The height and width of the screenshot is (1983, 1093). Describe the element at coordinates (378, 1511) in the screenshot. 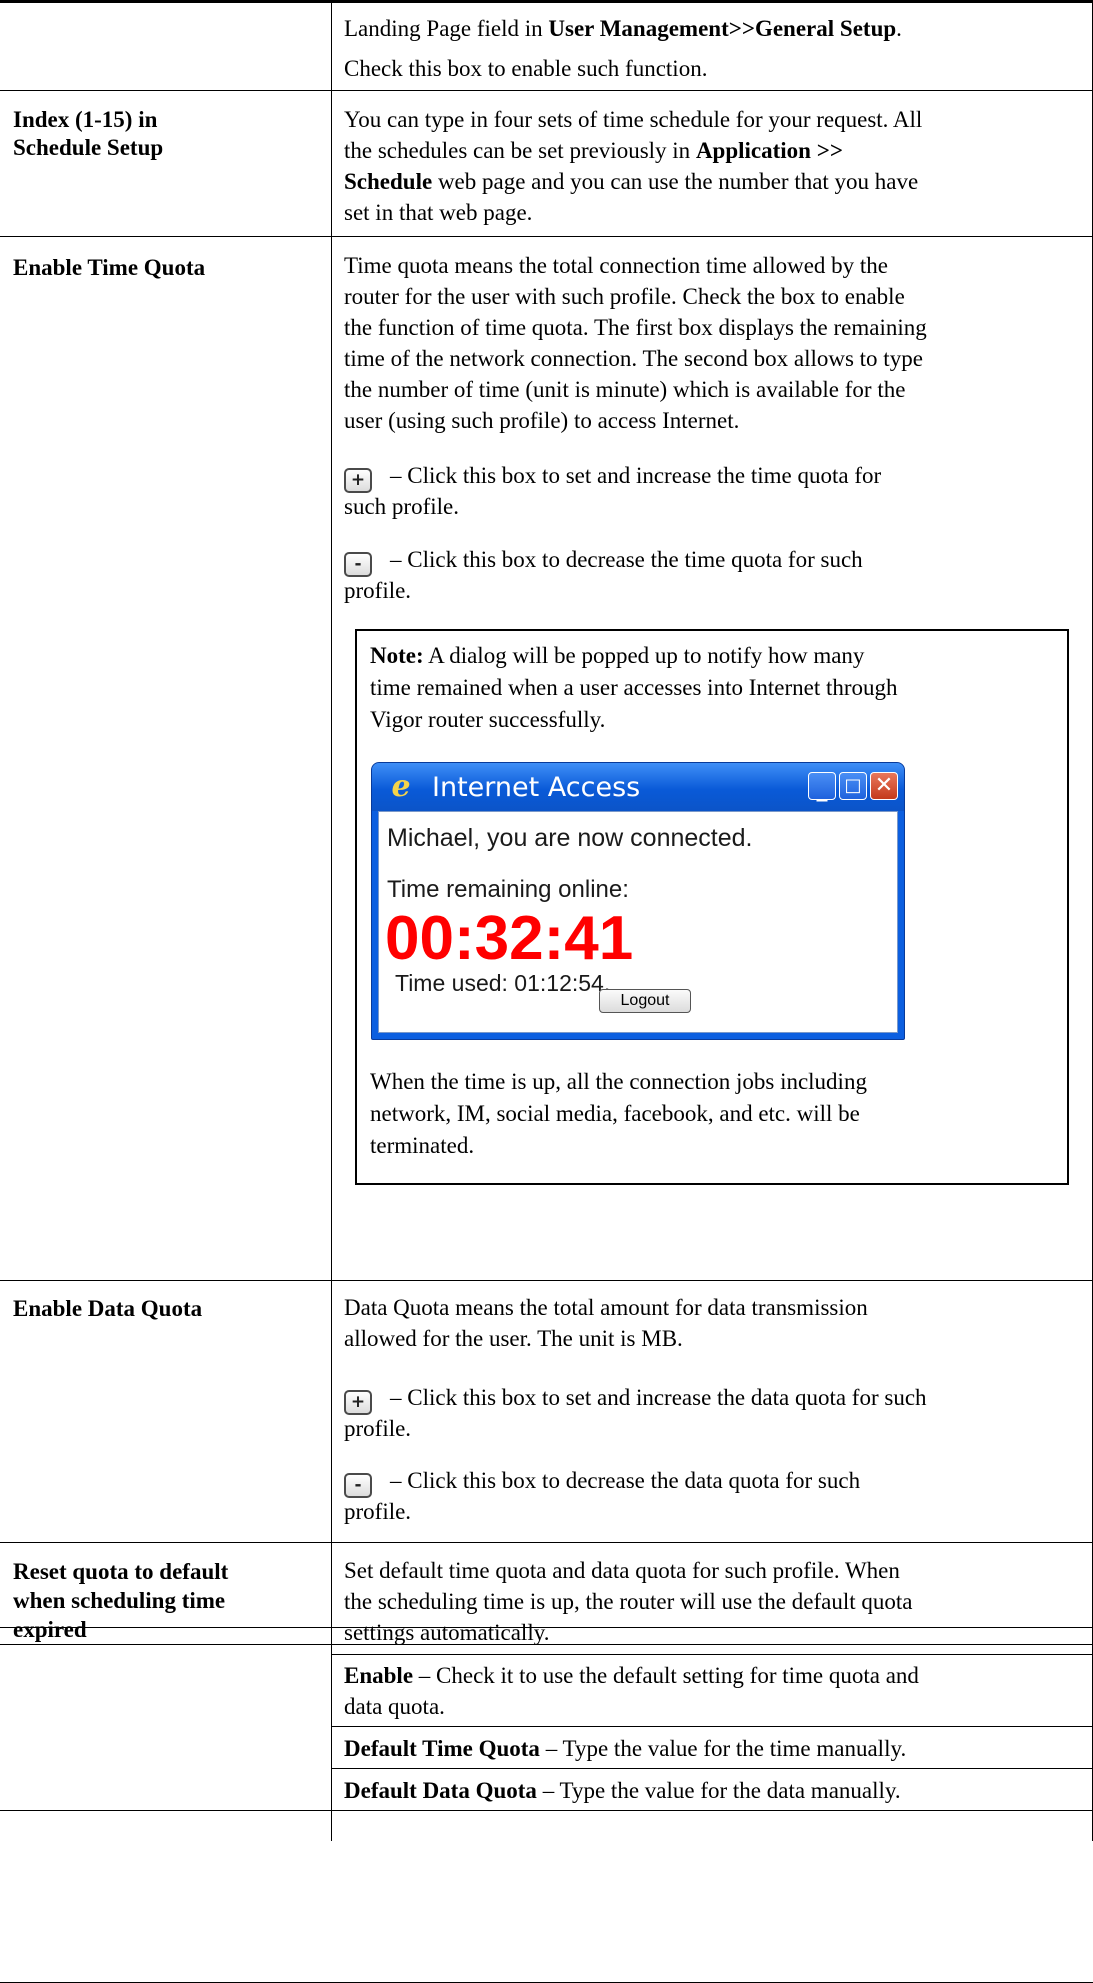

I see `data-minus-line-2: profile.` at that location.